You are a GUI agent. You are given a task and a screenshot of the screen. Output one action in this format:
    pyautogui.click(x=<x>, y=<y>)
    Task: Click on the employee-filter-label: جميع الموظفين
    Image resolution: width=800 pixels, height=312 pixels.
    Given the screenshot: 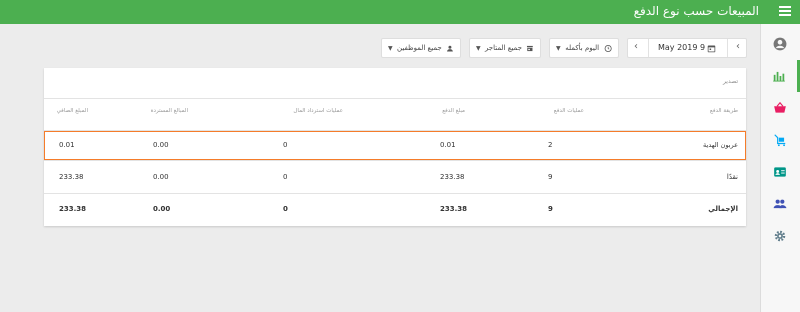 What is the action you would take?
    pyautogui.click(x=419, y=48)
    